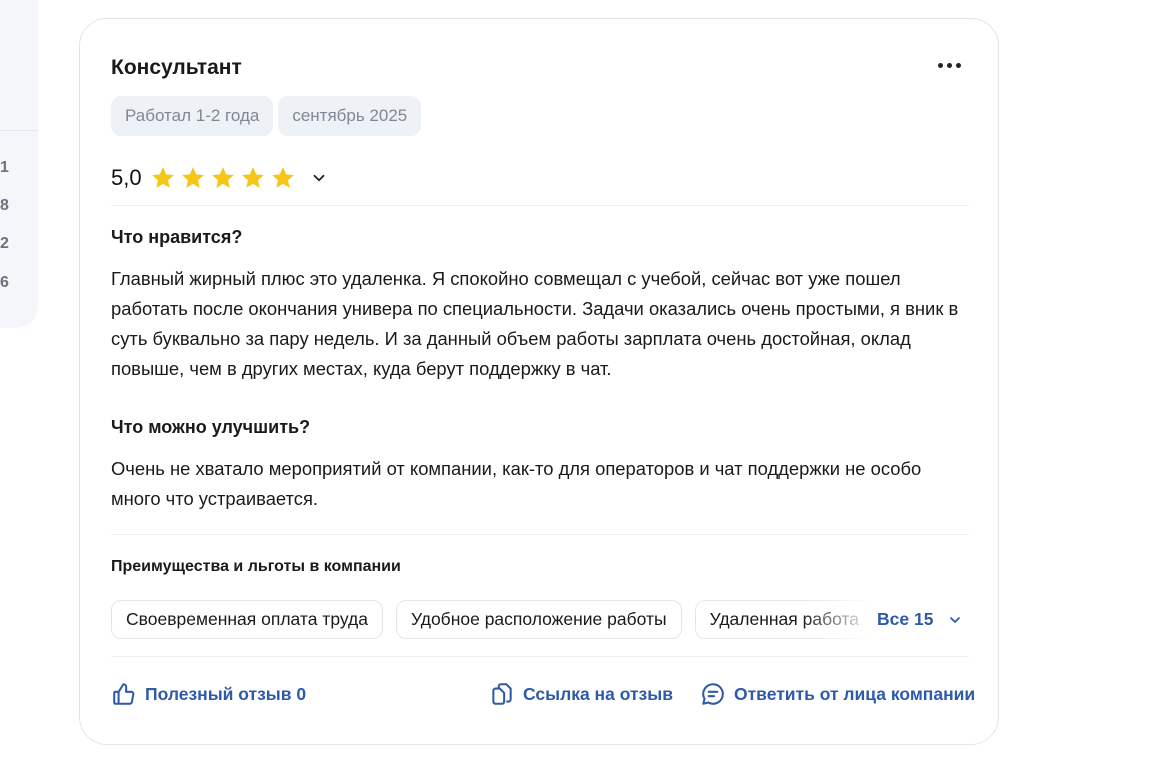 The width and height of the screenshot is (1160, 758). Describe the element at coordinates (4, 205) in the screenshot. I see `sidebar-count: 8` at that location.